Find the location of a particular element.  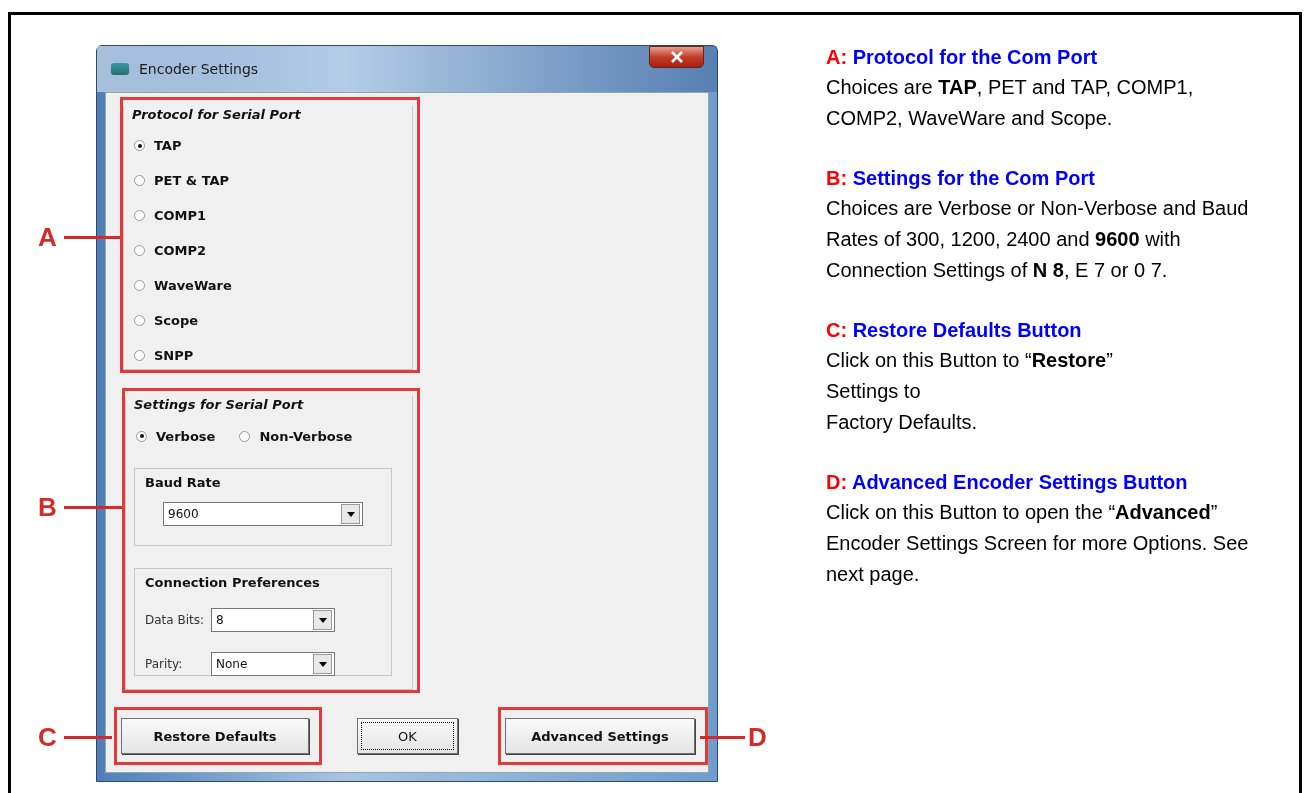

radio-label: Non-Verbose is located at coordinates (306, 436).